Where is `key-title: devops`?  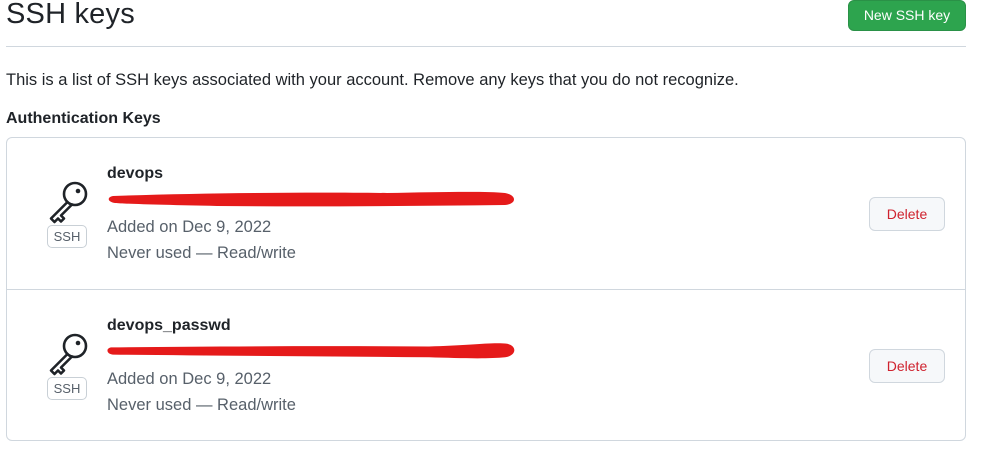
key-title: devops is located at coordinates (135, 173).